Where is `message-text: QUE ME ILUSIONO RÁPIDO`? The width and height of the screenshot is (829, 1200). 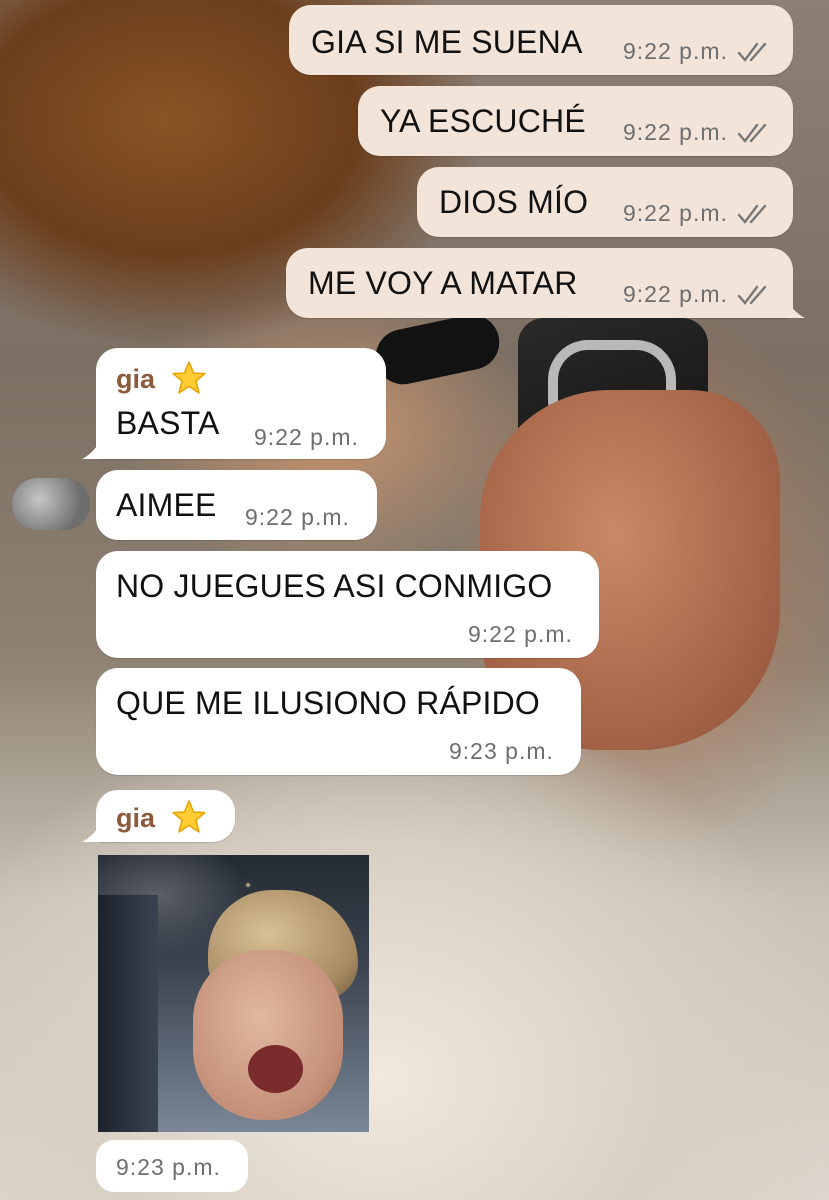 message-text: QUE ME ILUSIONO RÁPIDO is located at coordinates (328, 703).